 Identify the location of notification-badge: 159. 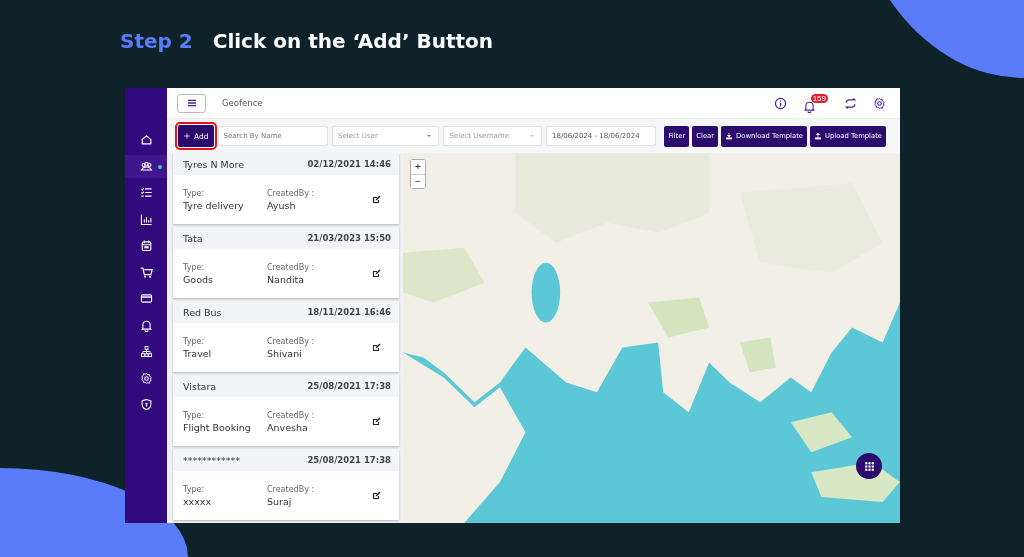
(819, 98).